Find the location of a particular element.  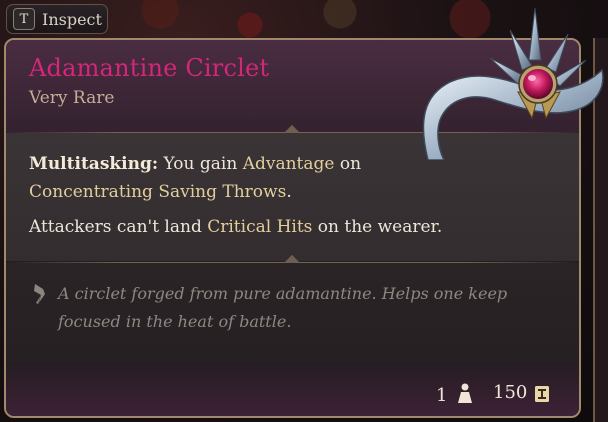

keyword-critical-hits: Critical Hits is located at coordinates (259, 227).